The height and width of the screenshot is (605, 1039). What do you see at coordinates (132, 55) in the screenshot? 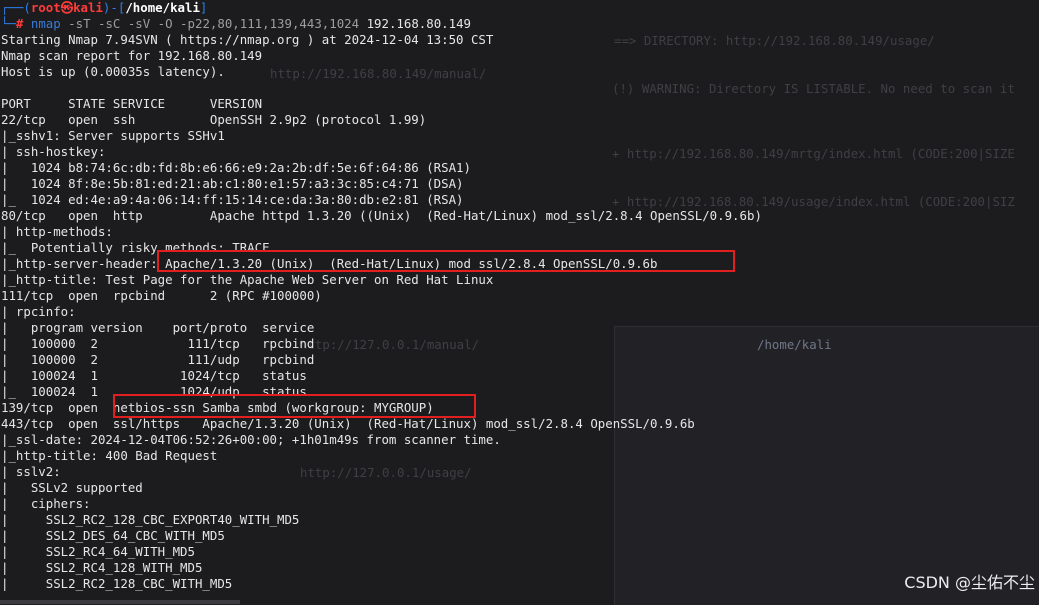
I see `output-line: Nmap scan report for 192.168.80.149` at bounding box center [132, 55].